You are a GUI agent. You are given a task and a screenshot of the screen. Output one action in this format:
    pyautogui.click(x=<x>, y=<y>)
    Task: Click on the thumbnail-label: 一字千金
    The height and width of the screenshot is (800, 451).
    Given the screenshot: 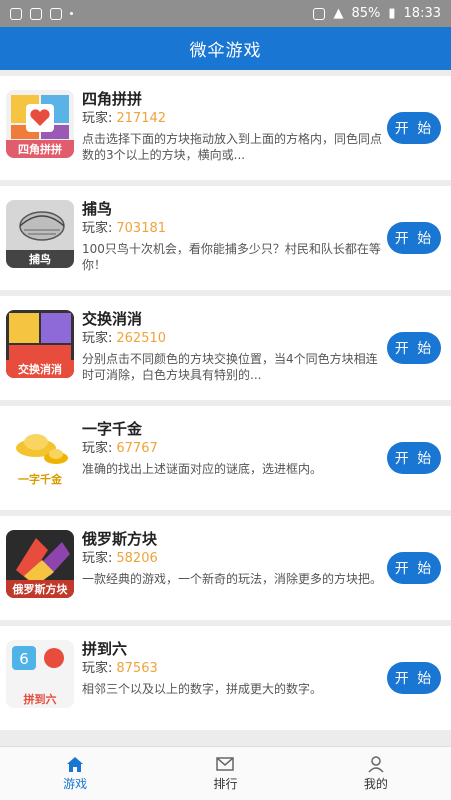 What is the action you would take?
    pyautogui.click(x=40, y=479)
    